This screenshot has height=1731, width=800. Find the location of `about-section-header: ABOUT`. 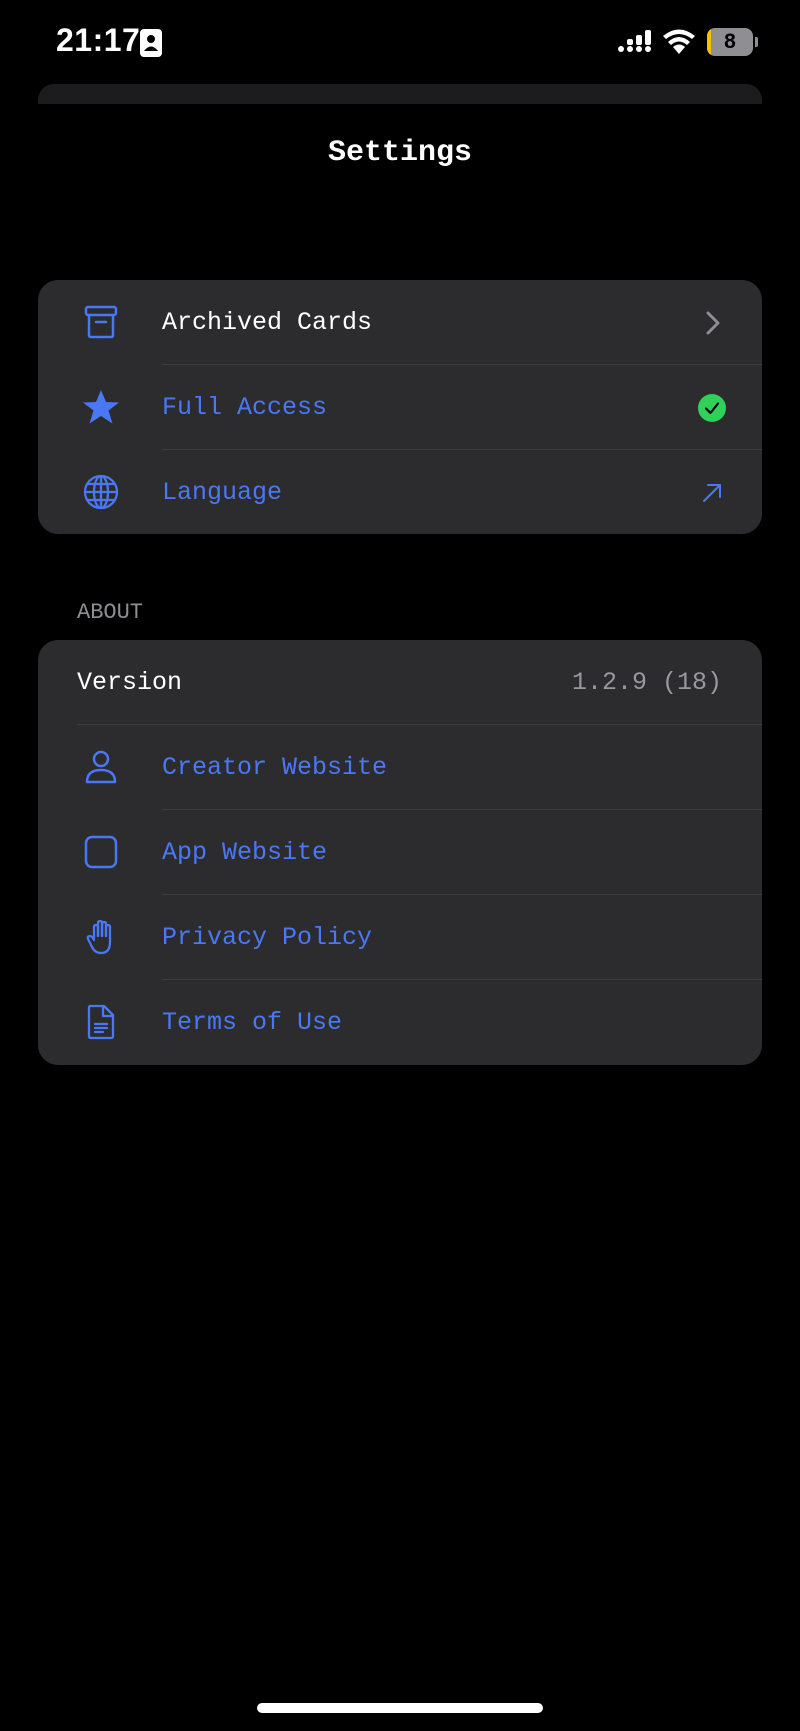

about-section-header: ABOUT is located at coordinates (110, 612).